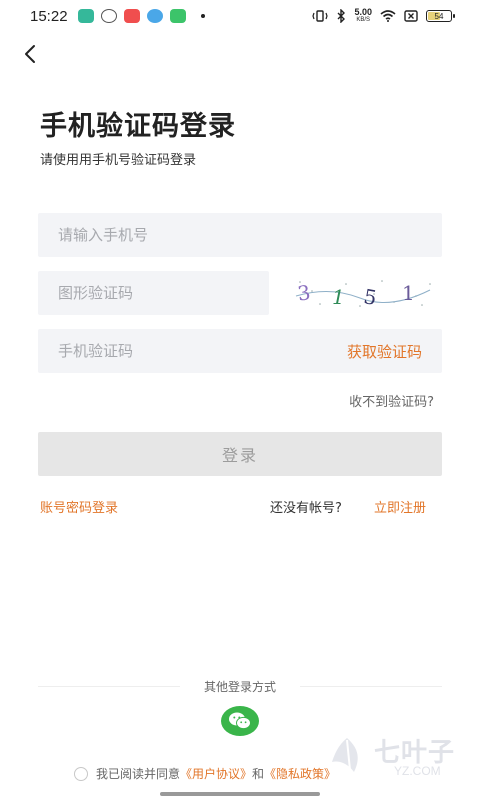  Describe the element at coordinates (304, 293) in the screenshot. I see `captcha-char-1: 3` at that location.